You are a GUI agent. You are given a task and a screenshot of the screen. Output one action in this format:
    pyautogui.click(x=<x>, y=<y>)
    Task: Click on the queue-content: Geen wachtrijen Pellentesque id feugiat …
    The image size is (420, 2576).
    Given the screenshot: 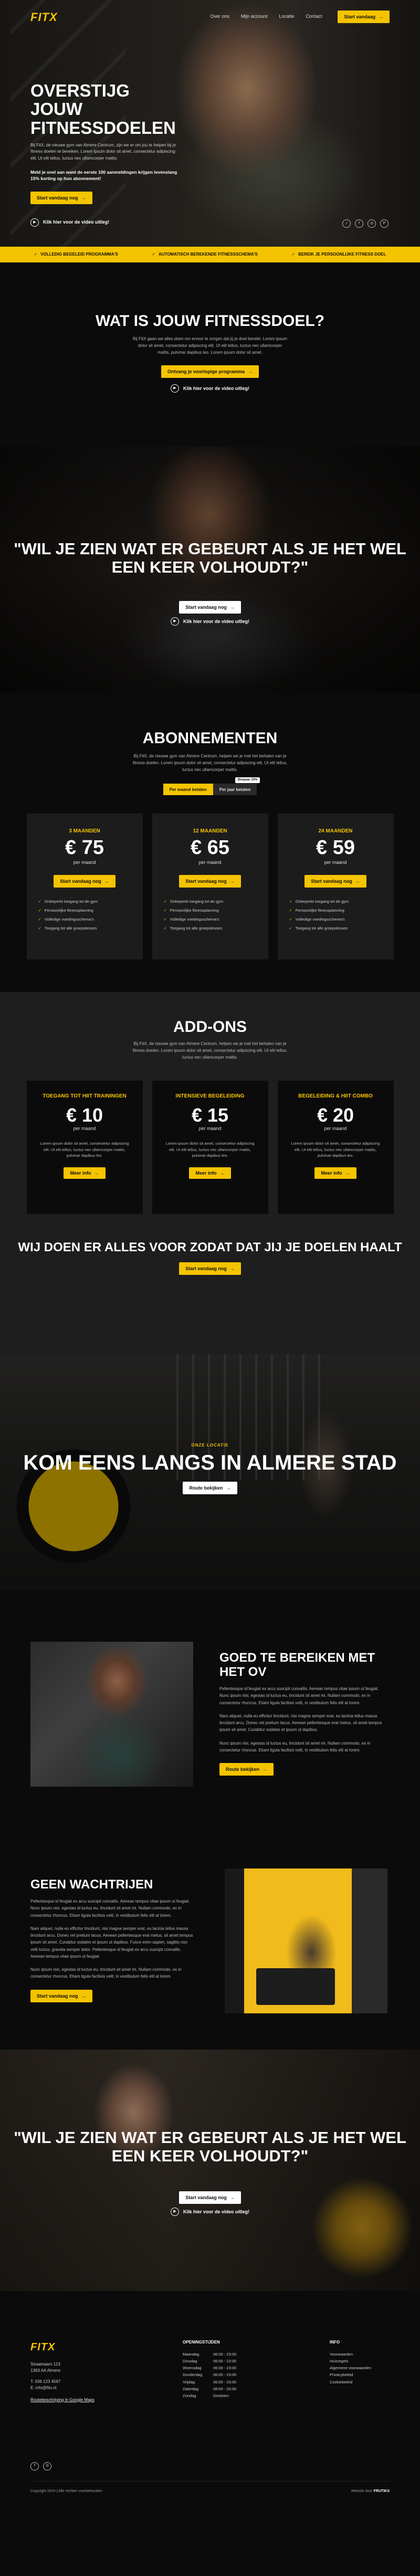 What is the action you would take?
    pyautogui.click(x=111, y=1939)
    